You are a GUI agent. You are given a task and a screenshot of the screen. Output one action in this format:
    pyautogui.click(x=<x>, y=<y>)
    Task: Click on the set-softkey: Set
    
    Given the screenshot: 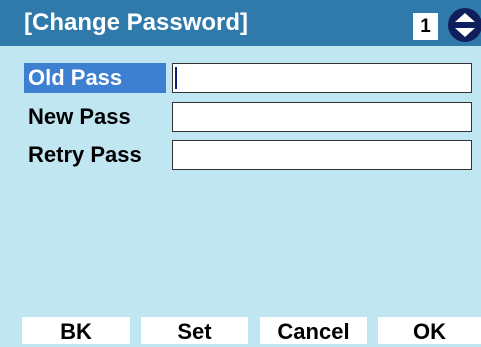 What is the action you would take?
    pyautogui.click(x=194, y=330)
    